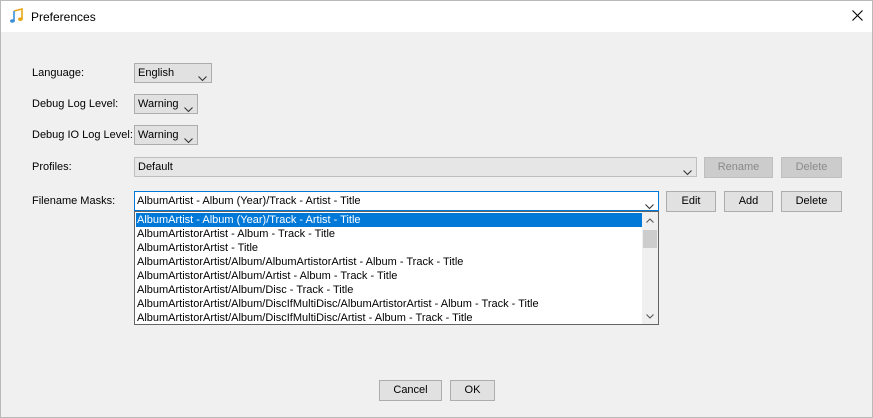  What do you see at coordinates (410, 390) in the screenshot?
I see `cancel-button: Cancel` at bounding box center [410, 390].